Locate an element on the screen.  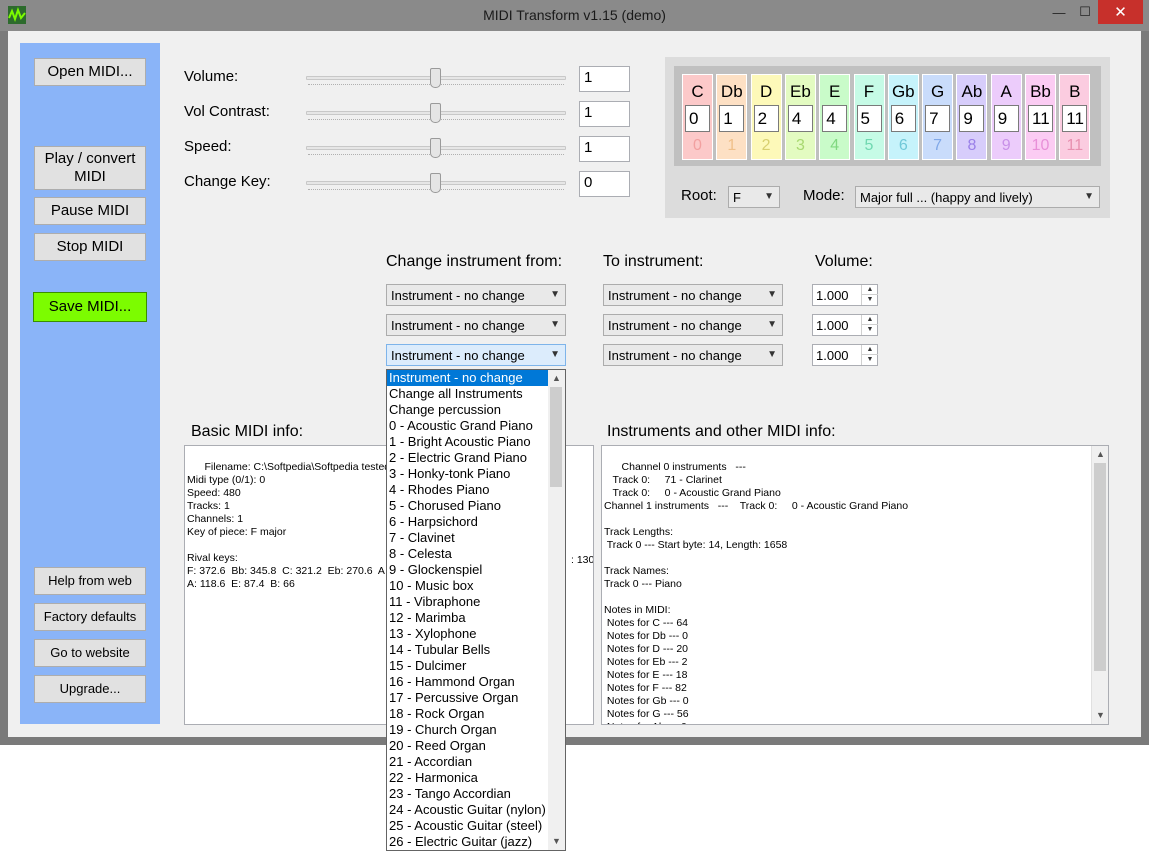
dropdown-scrollbar-thumb is located at coordinates (556, 437).